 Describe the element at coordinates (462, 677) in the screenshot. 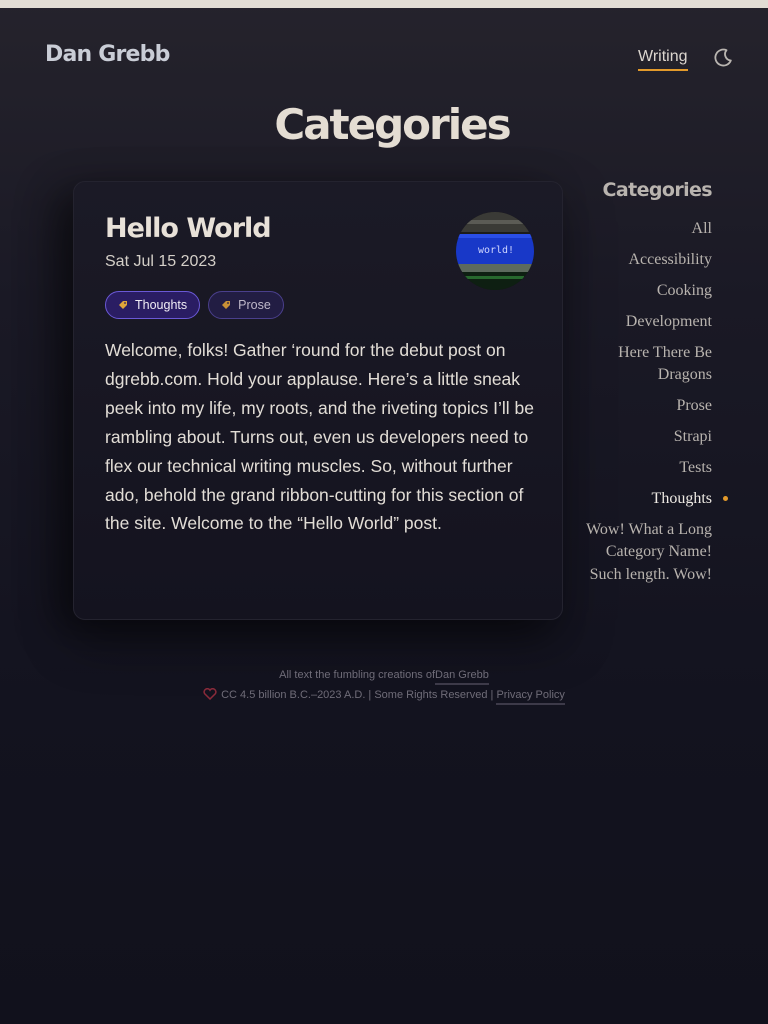

I see `footer-author-link: Dan Grebb` at that location.